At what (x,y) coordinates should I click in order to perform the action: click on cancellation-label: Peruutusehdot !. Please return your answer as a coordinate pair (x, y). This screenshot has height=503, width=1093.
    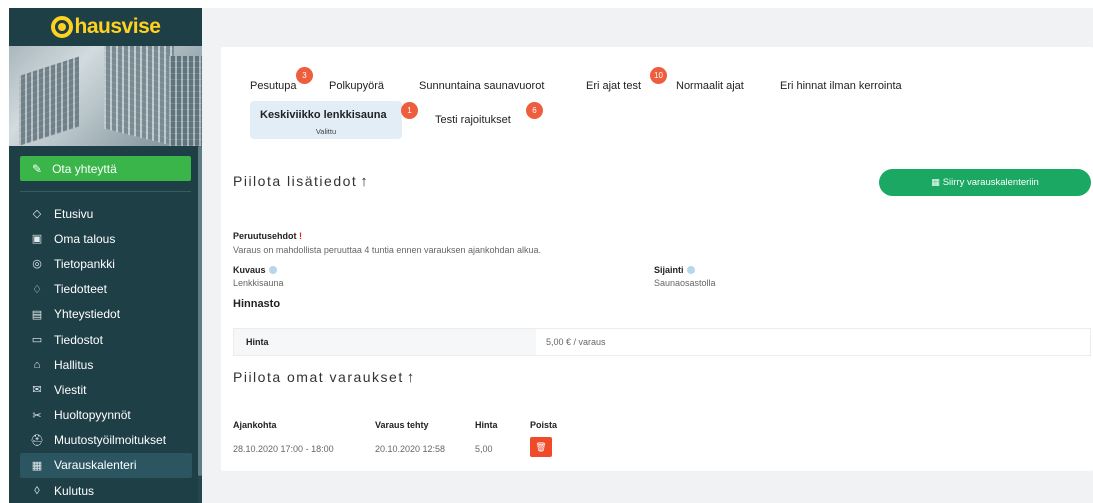
    Looking at the image, I should click on (268, 236).